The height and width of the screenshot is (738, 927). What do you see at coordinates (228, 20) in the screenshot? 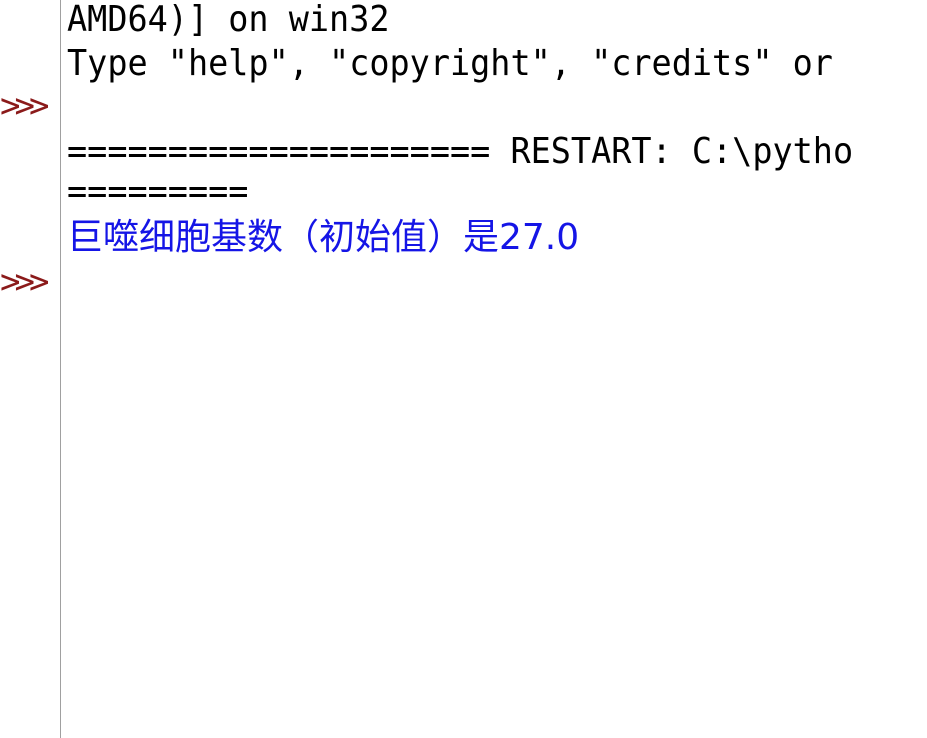
I see `banner-line-platform: AMD64)] on win32` at bounding box center [228, 20].